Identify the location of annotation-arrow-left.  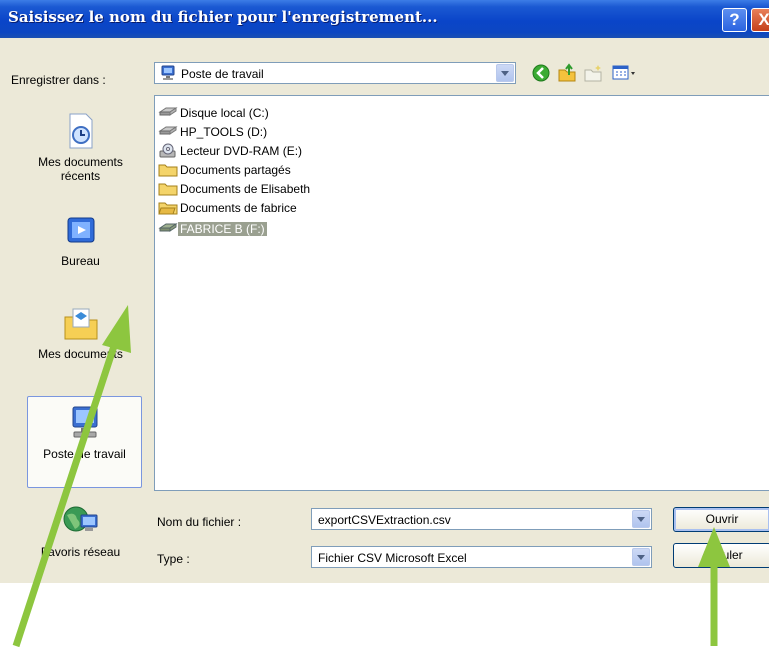
(71, 476).